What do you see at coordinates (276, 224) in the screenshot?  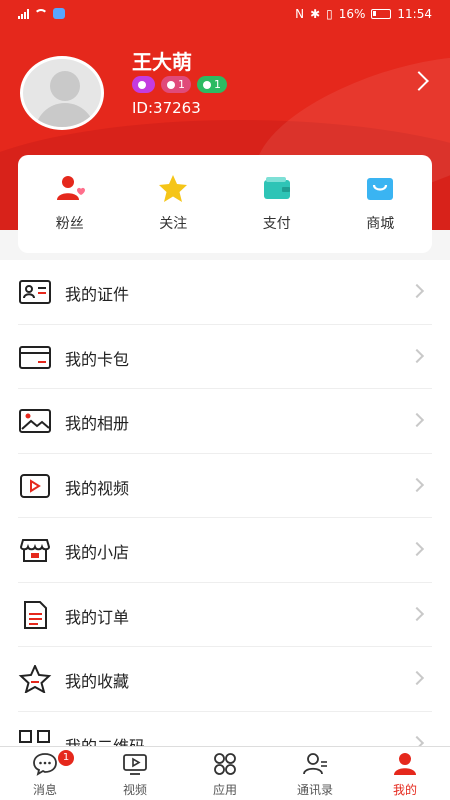 I see `quick-action-label: 支付` at bounding box center [276, 224].